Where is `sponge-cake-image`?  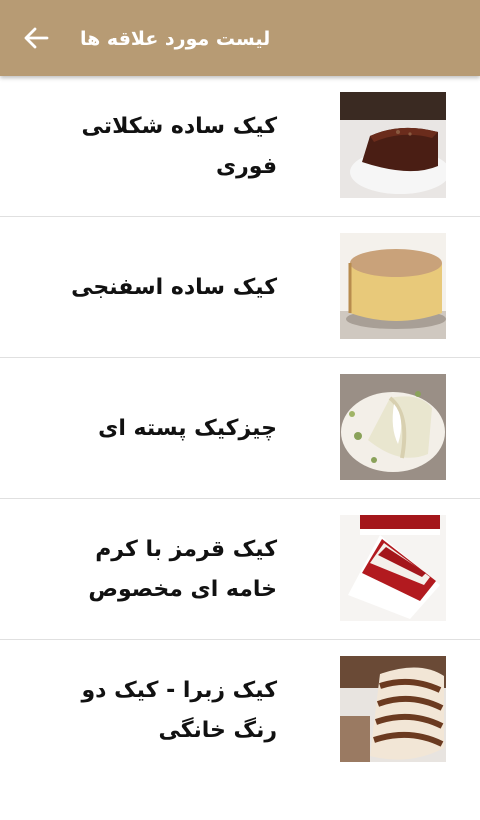
sponge-cake-image is located at coordinates (393, 286).